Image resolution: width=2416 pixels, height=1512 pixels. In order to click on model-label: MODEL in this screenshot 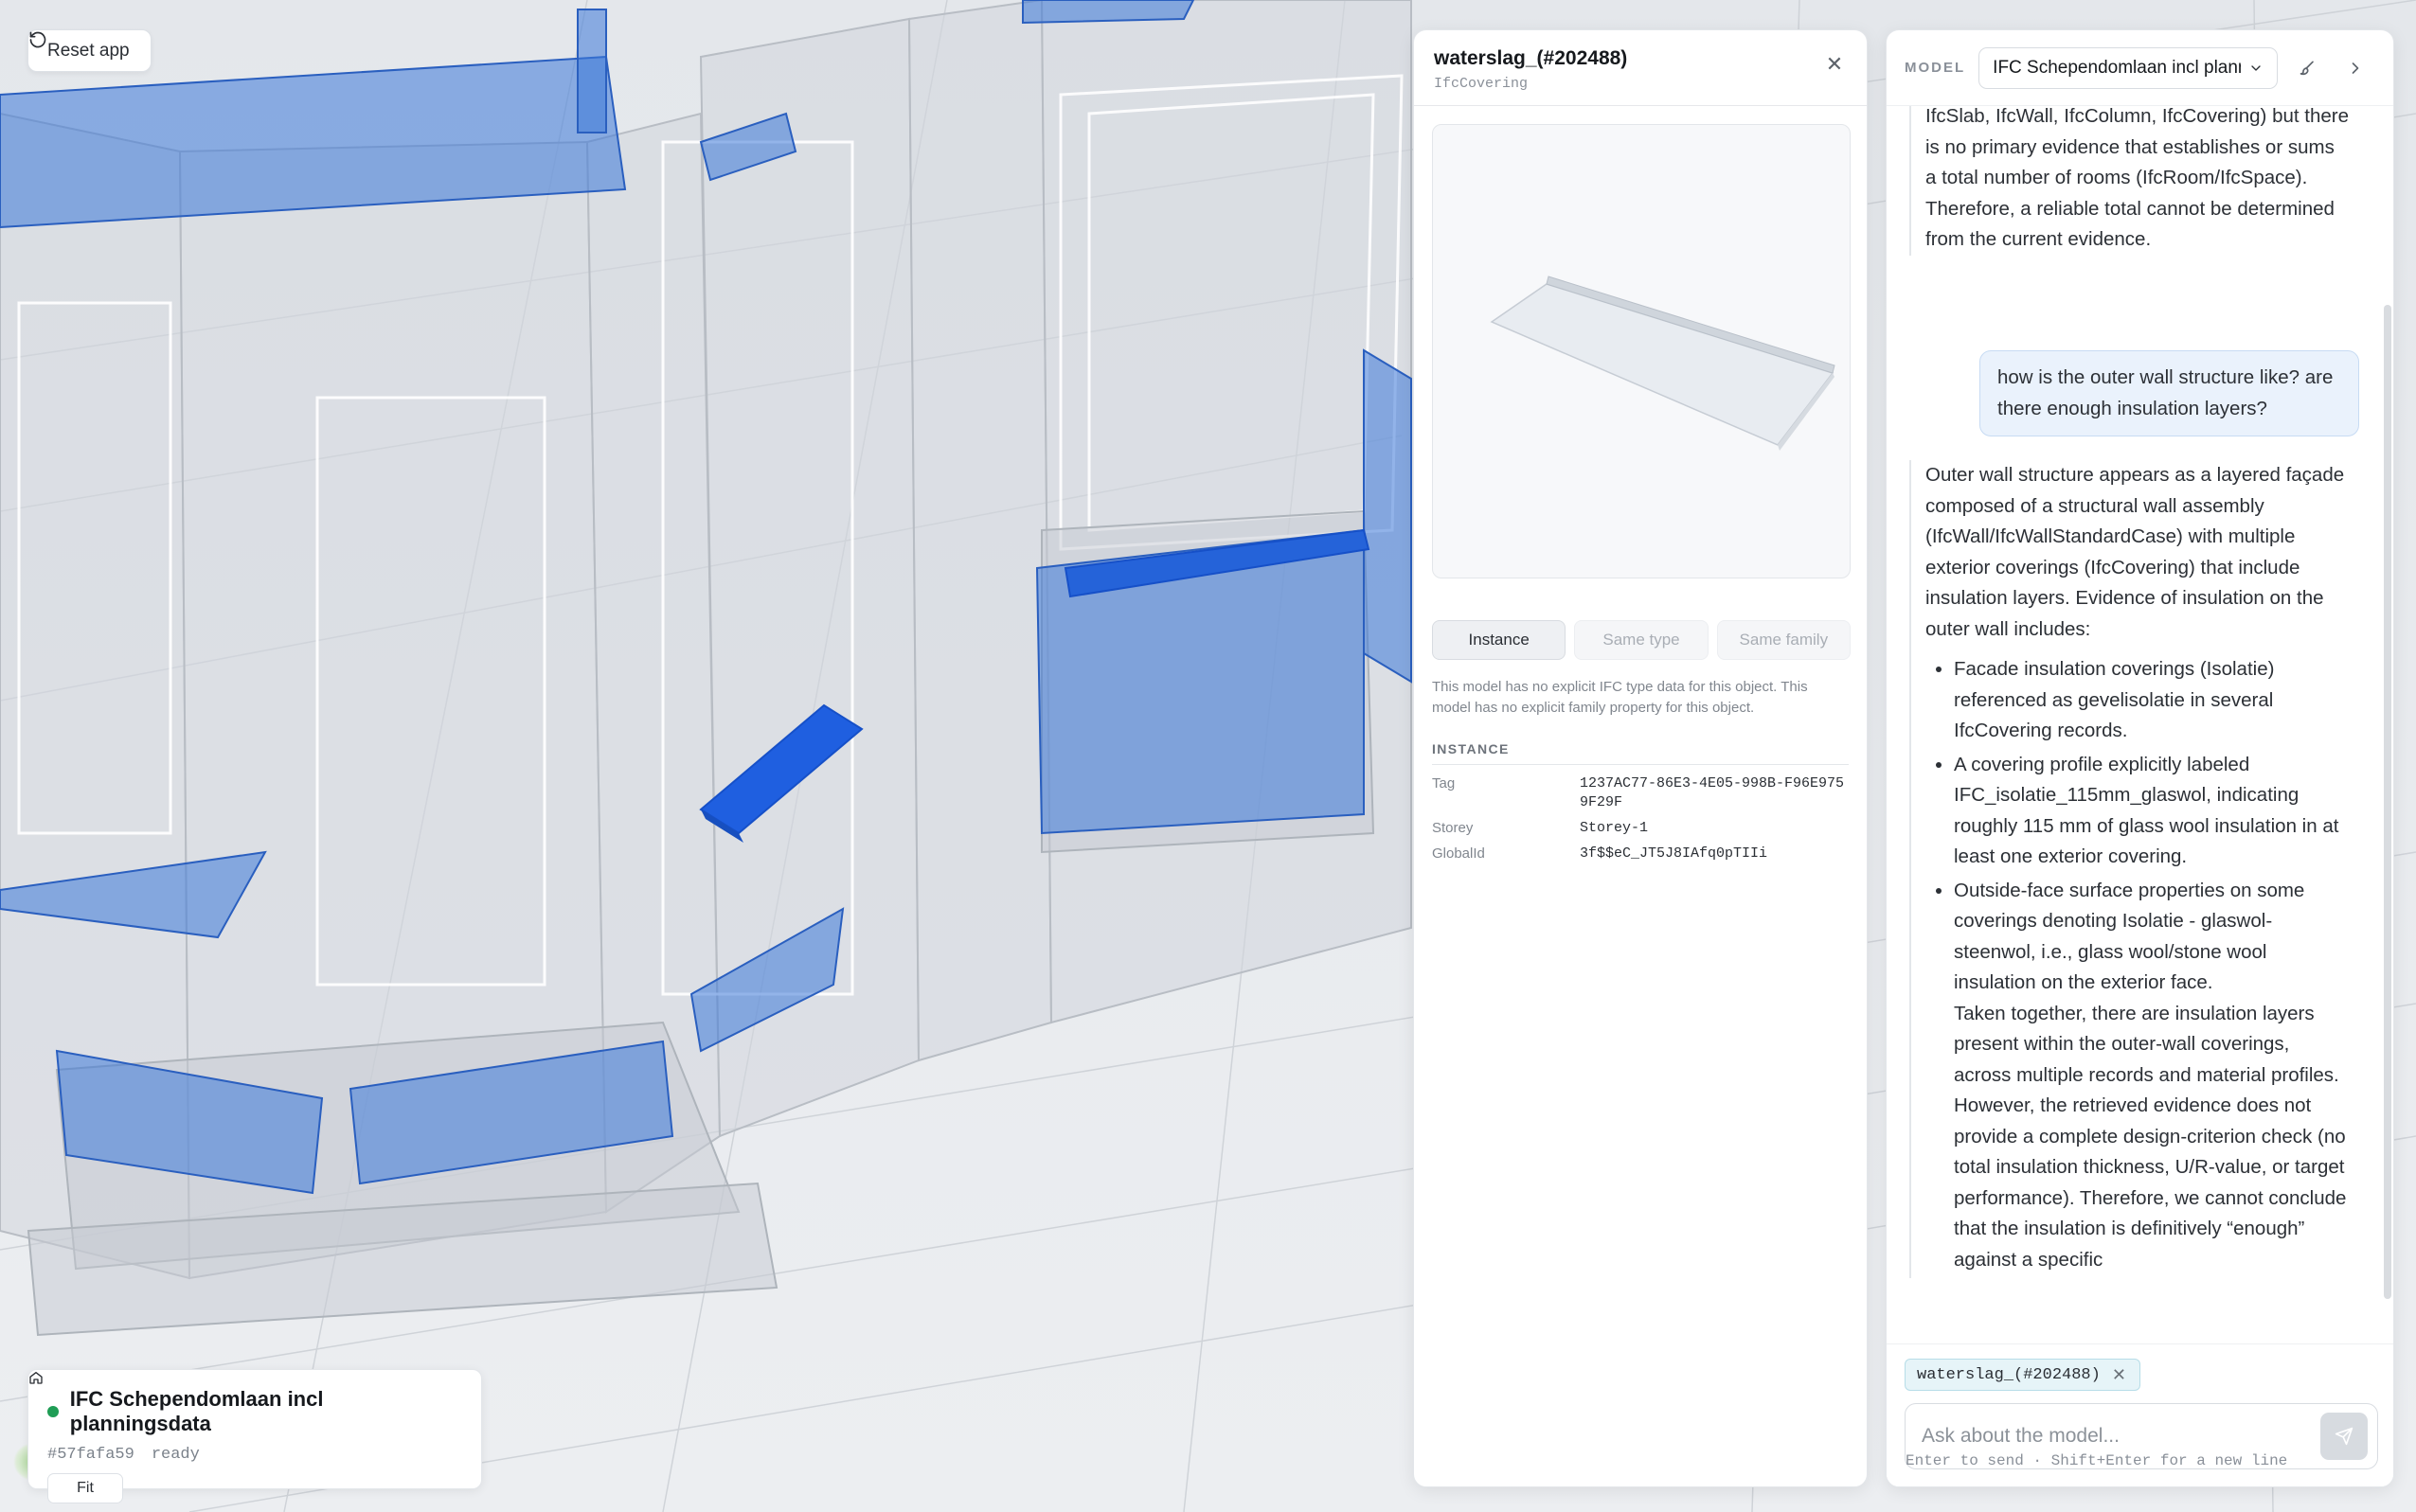, I will do `click(1935, 68)`.